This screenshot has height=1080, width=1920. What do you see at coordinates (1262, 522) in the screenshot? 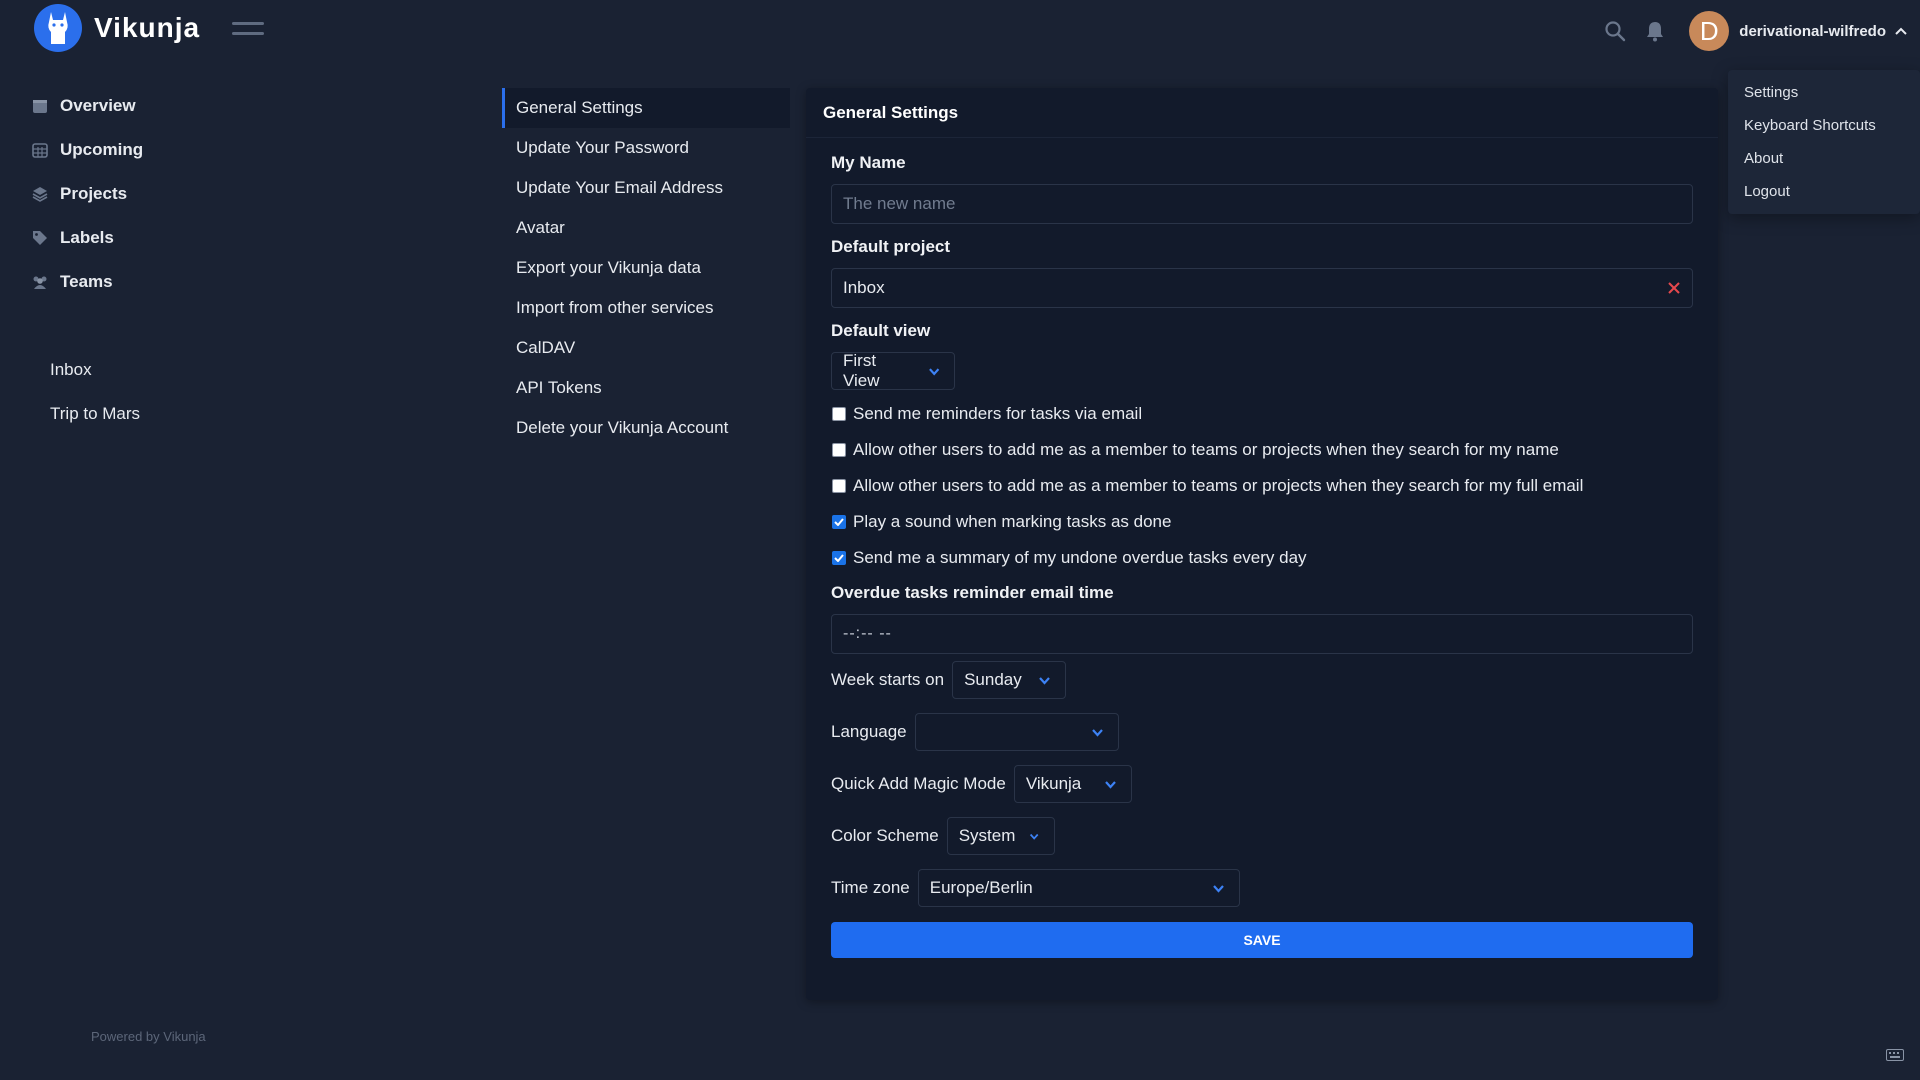
I see `checkbox-play-sound: Play a sound when marking tasks as done` at bounding box center [1262, 522].